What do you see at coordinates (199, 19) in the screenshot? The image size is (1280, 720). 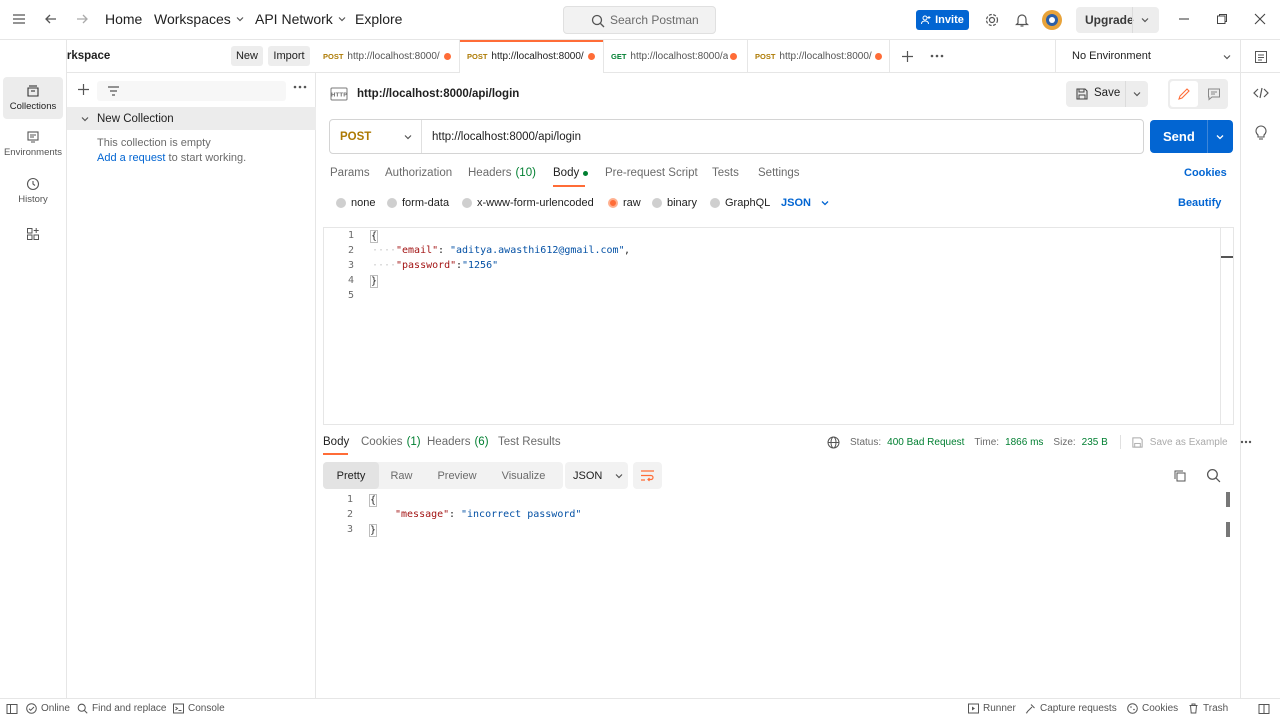 I see `nav-workspaces: Workspaces` at bounding box center [199, 19].